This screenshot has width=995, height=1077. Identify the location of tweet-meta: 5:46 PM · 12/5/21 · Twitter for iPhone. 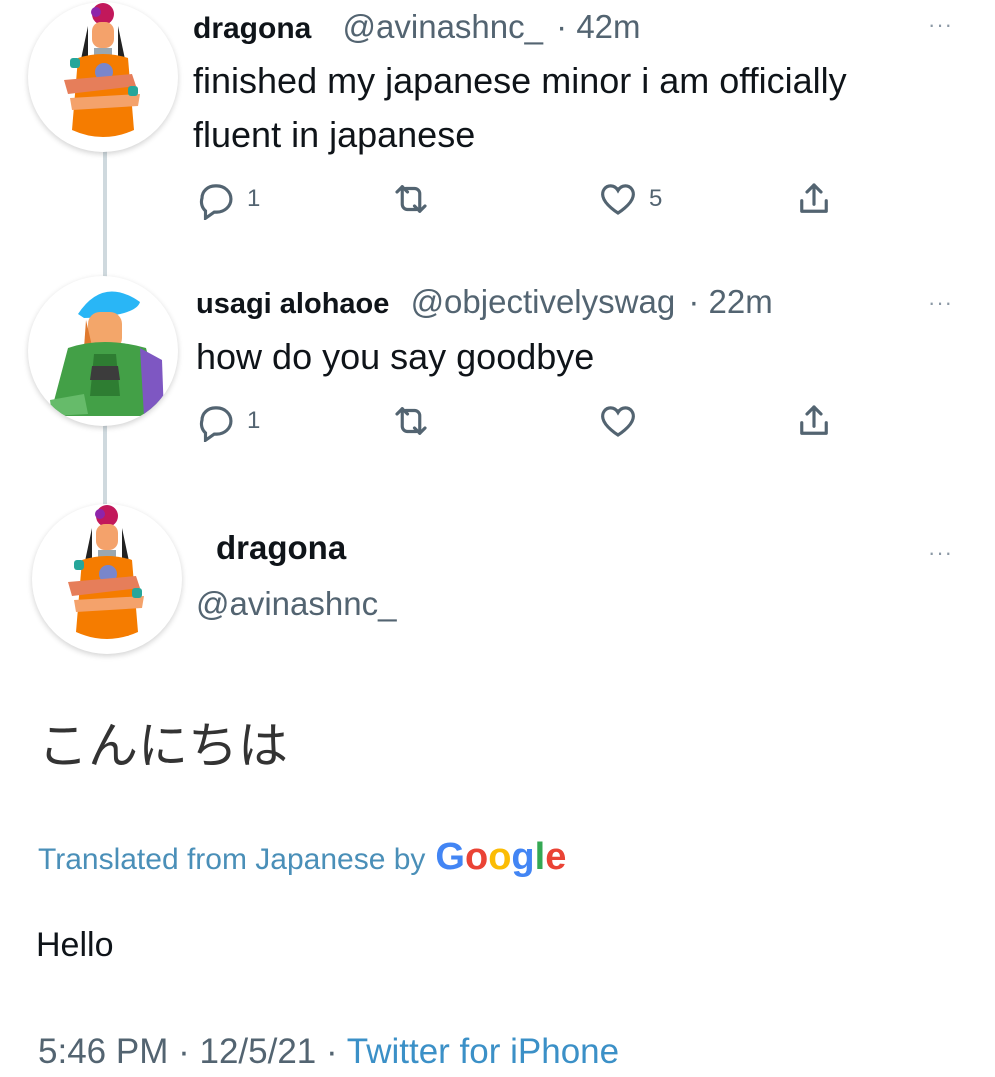
(328, 1052).